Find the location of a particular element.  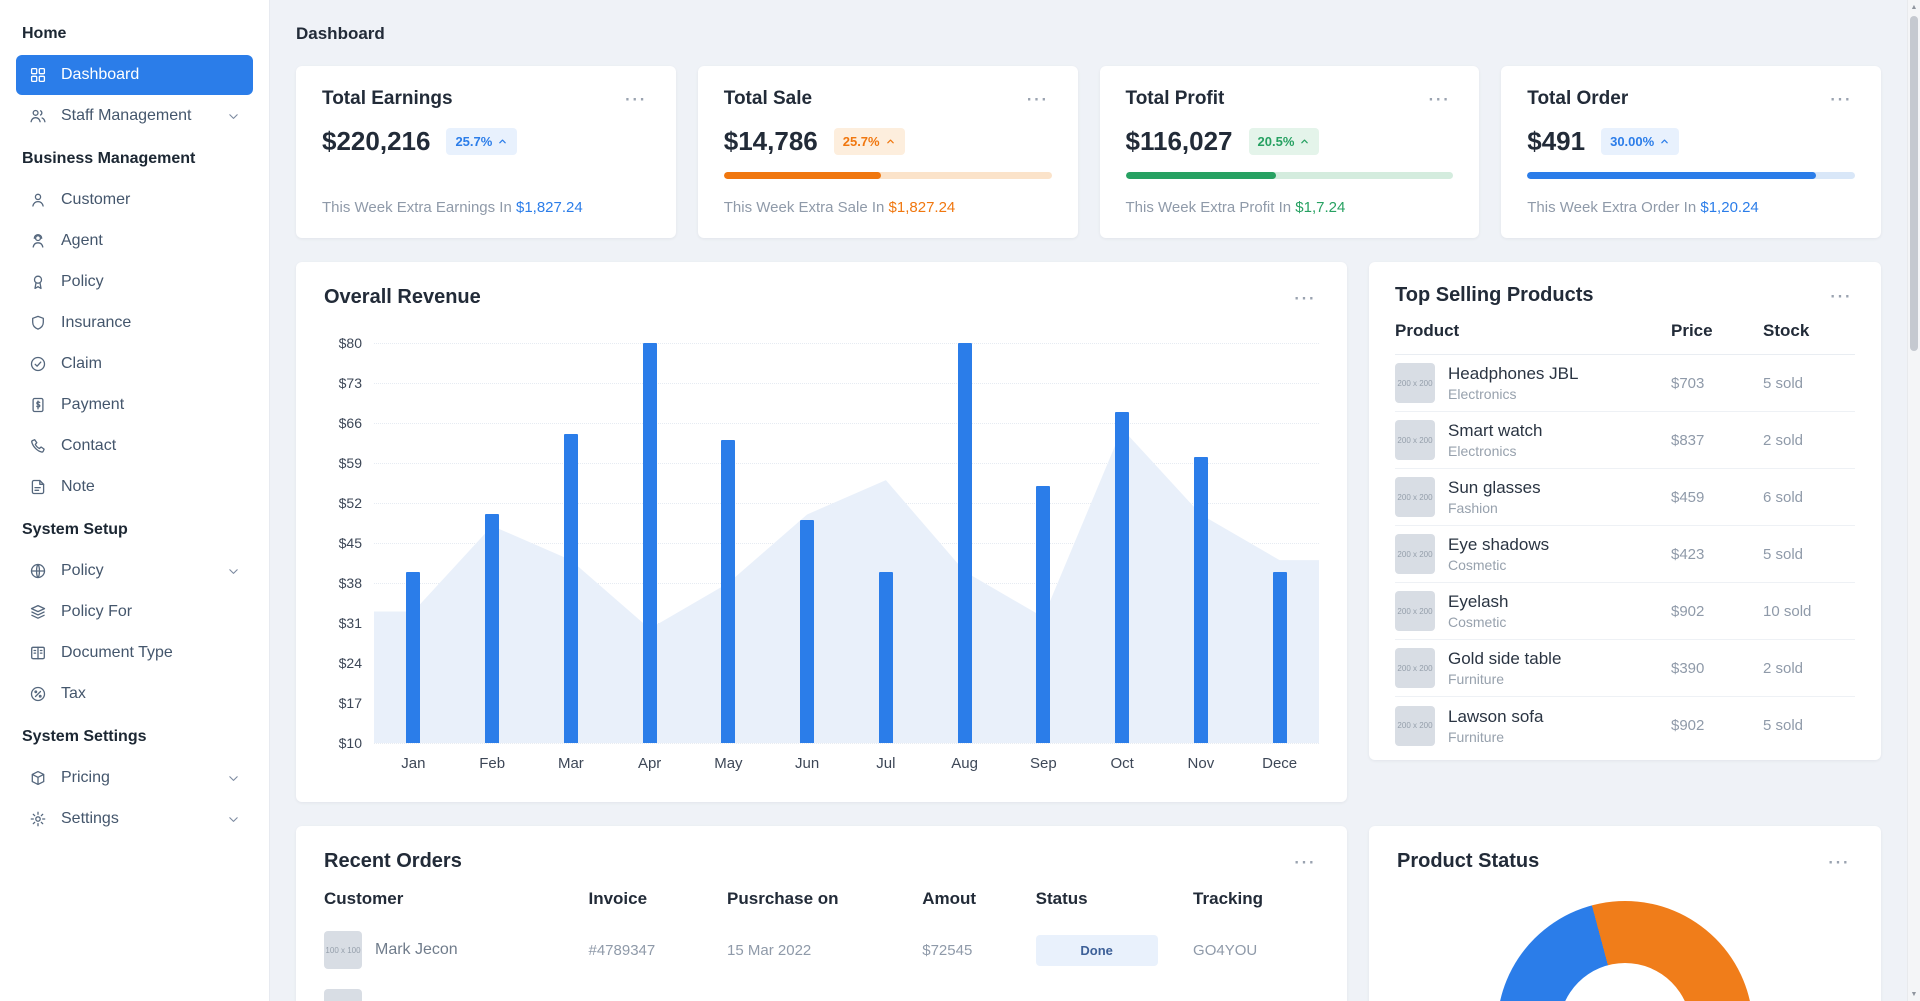

bar-mar is located at coordinates (570, 588).